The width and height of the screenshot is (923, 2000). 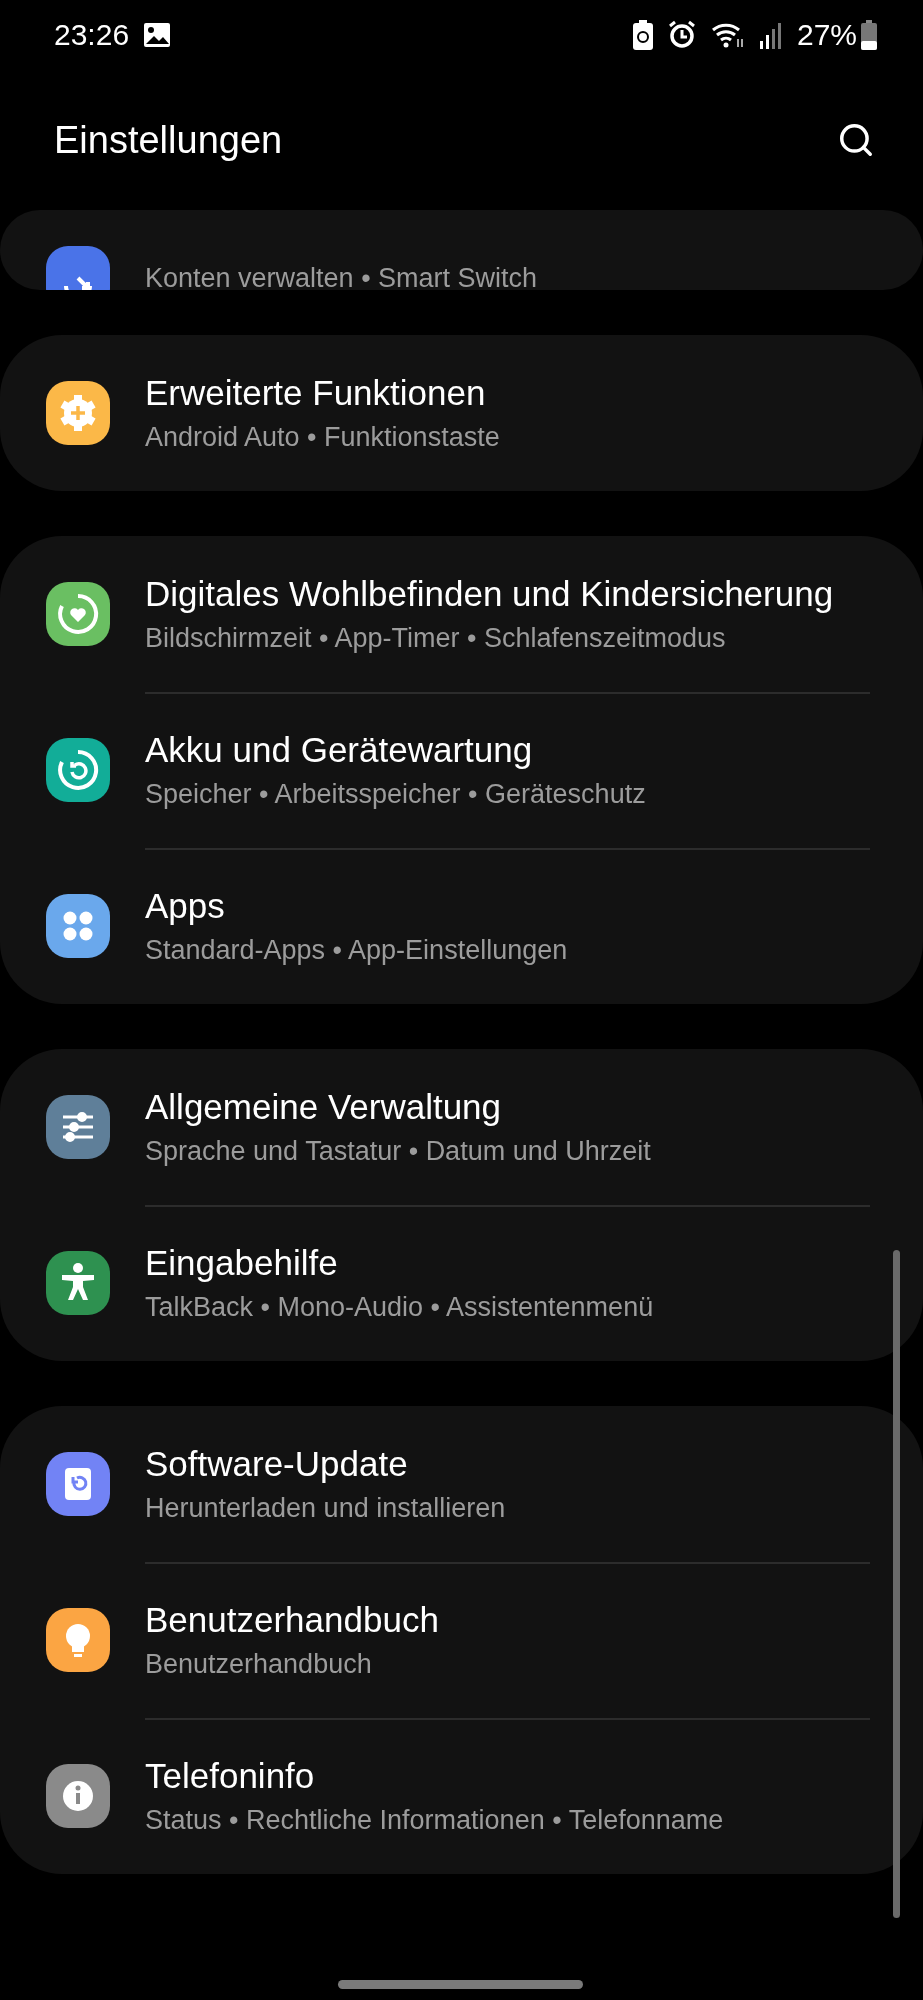 What do you see at coordinates (322, 393) in the screenshot?
I see `setting-title: Erweiterte Funktionen` at bounding box center [322, 393].